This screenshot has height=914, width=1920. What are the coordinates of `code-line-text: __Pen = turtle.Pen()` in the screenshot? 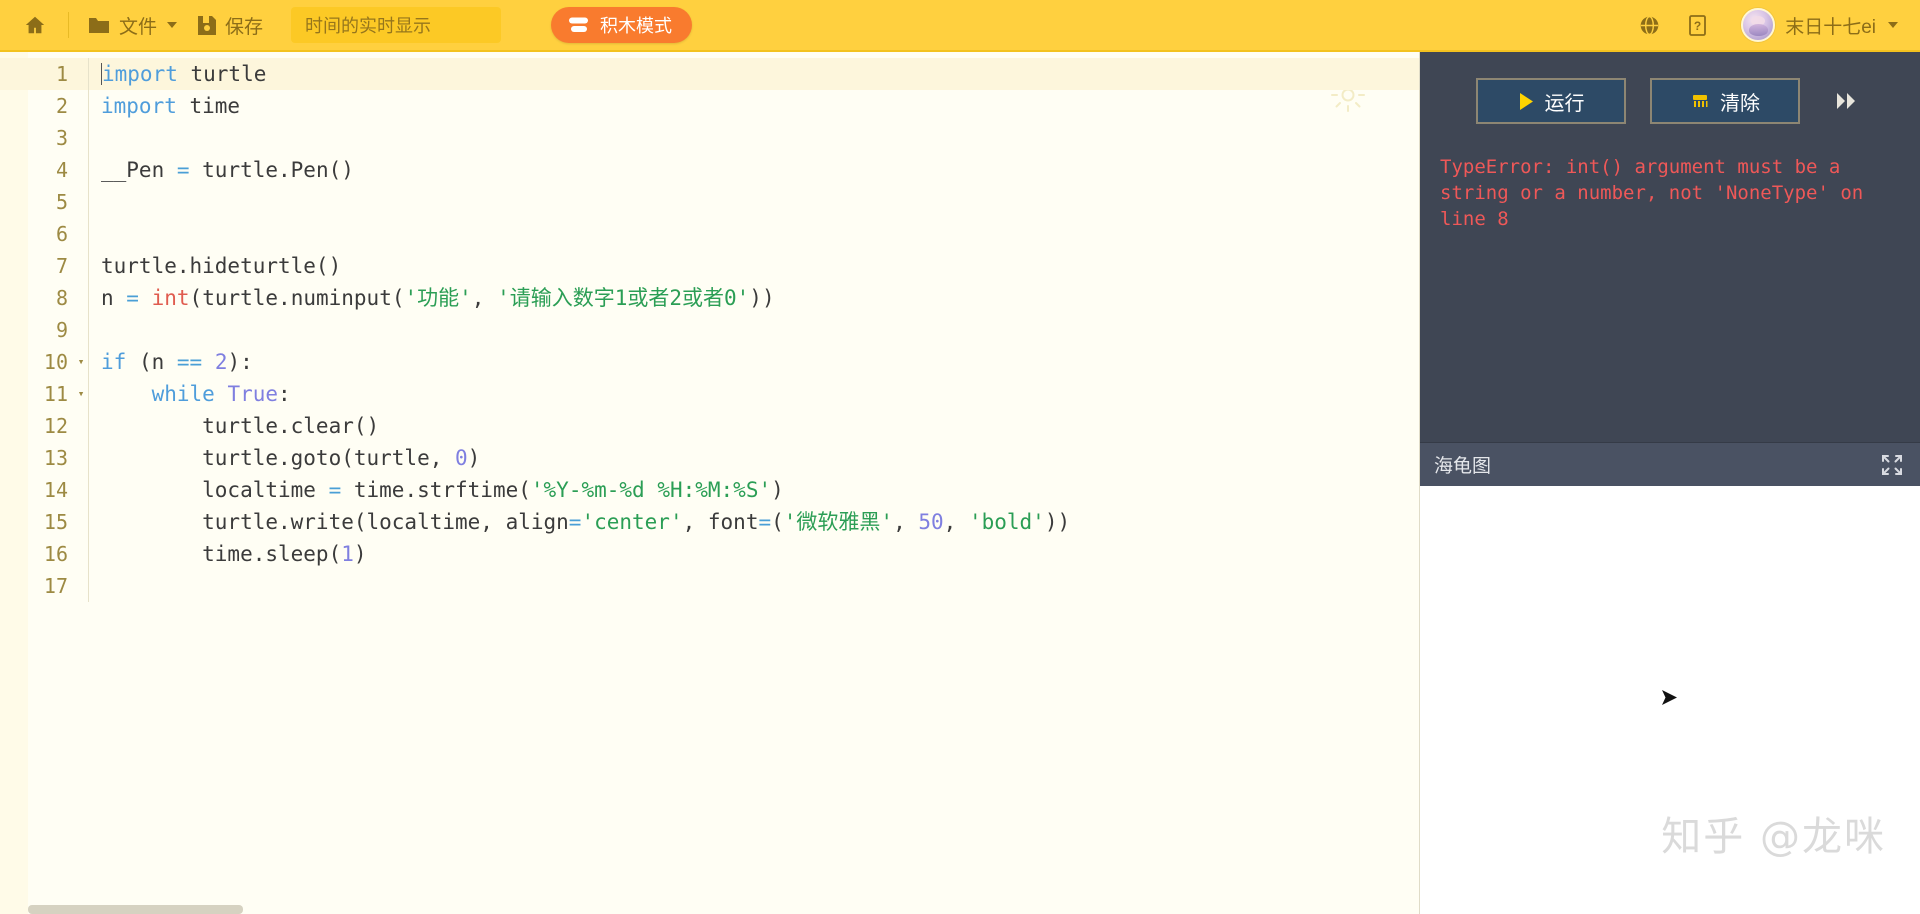 It's located at (753, 170).